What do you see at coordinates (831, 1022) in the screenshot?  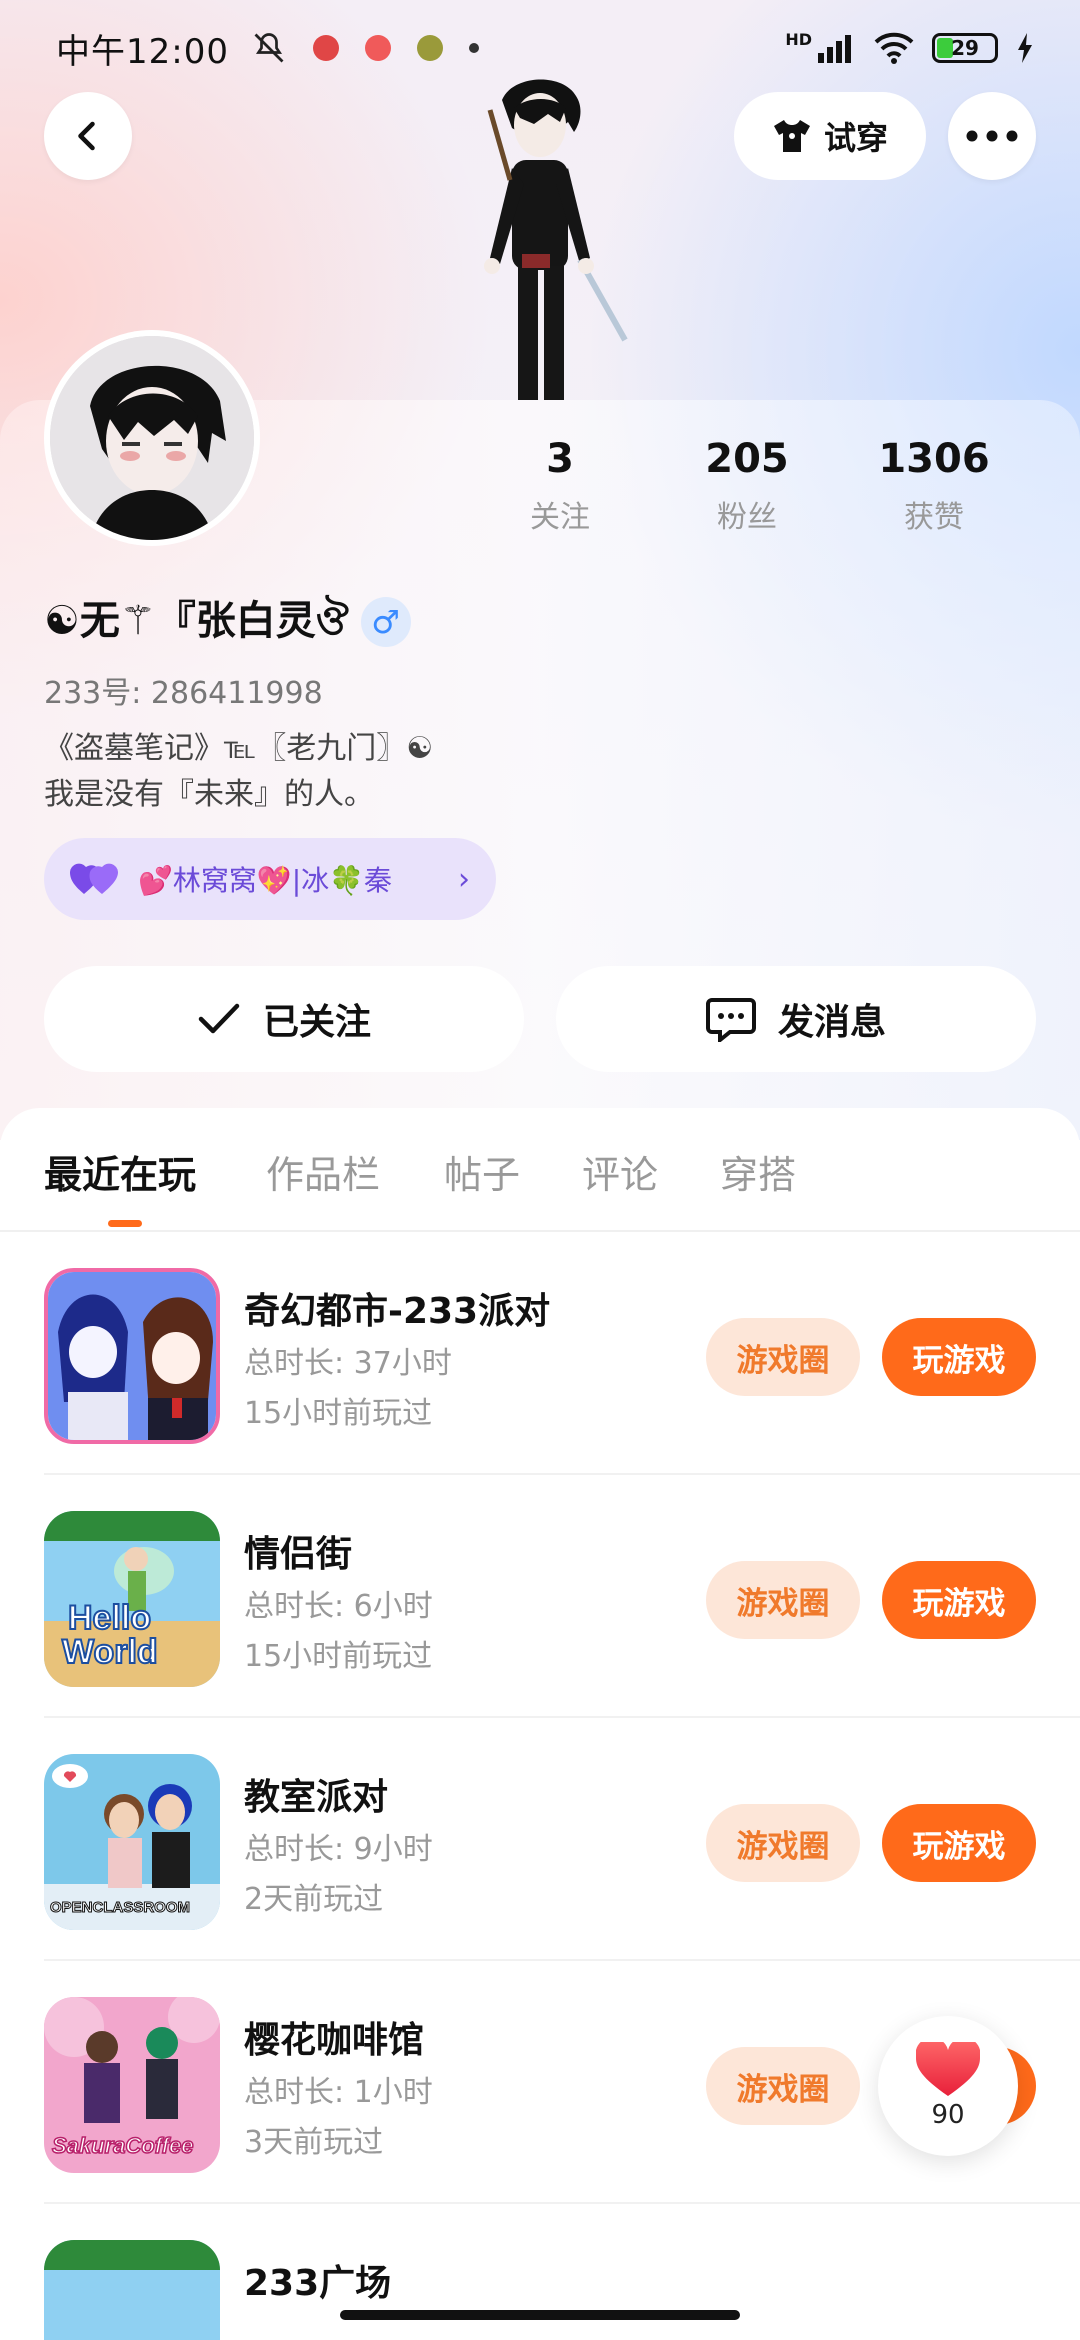 I see `message-label: 发消息` at bounding box center [831, 1022].